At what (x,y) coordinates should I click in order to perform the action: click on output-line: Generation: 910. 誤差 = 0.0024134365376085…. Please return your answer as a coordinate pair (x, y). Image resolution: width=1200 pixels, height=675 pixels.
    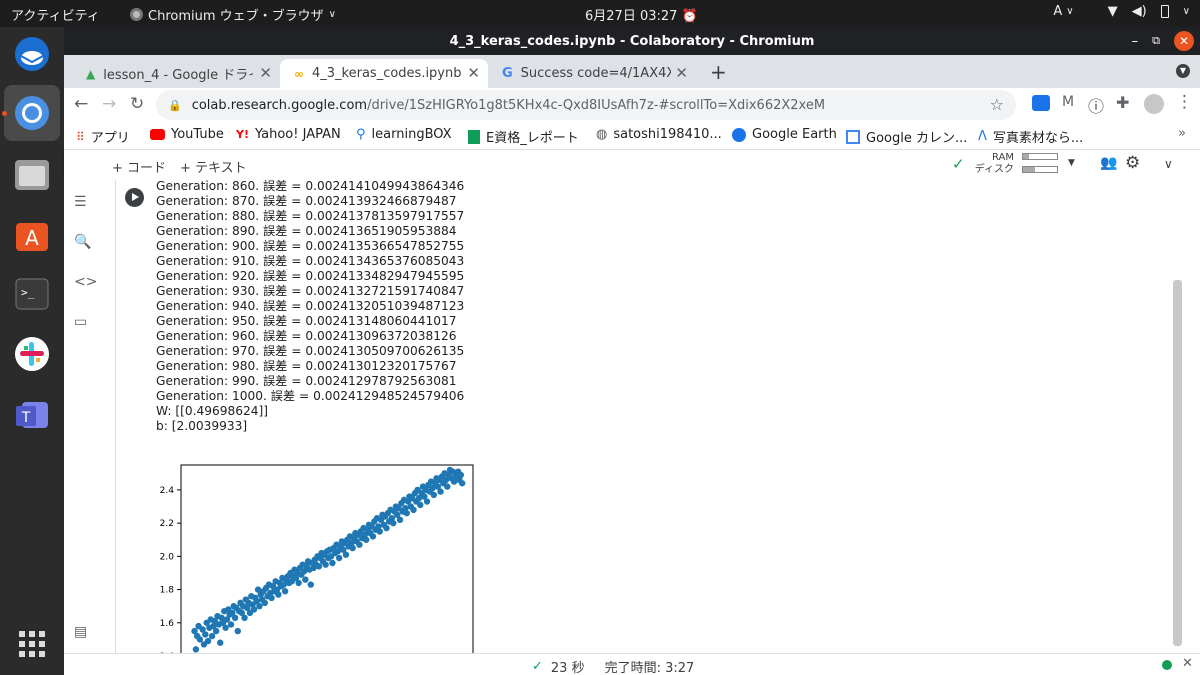
    Looking at the image, I should click on (310, 261).